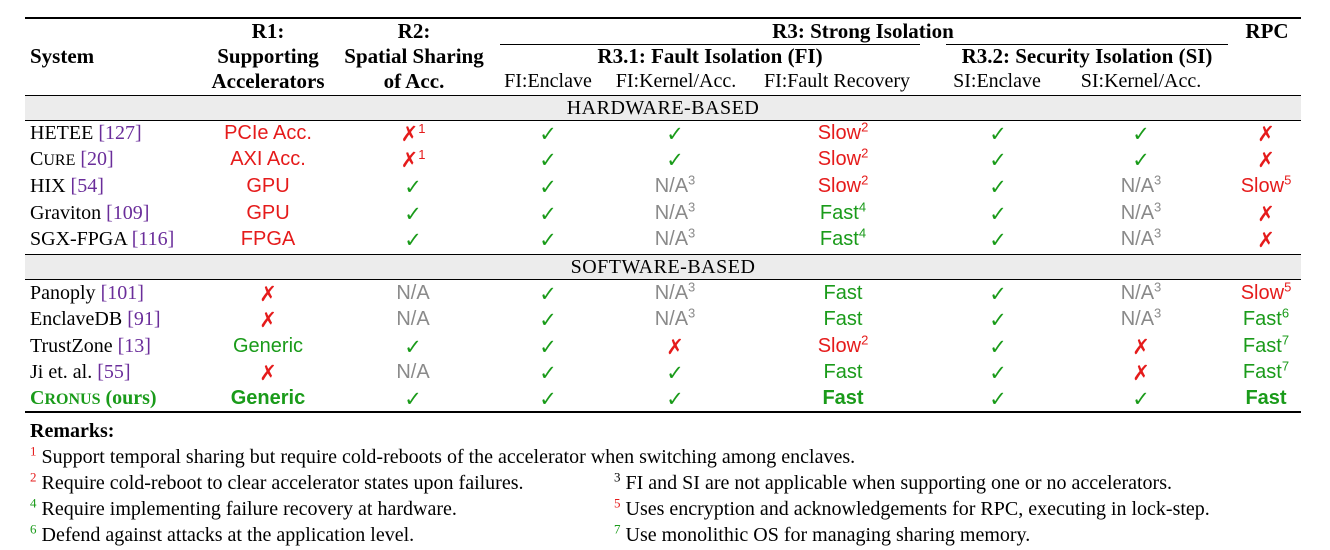  I want to click on system-label: HETEE, so click(62, 133).